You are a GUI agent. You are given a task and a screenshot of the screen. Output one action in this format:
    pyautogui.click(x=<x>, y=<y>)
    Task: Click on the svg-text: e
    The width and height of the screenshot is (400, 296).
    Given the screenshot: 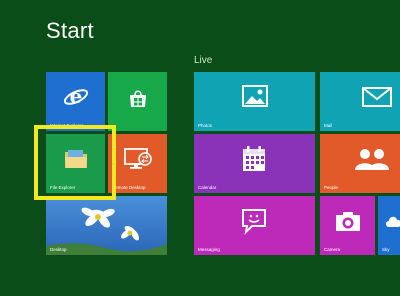 What is the action you would take?
    pyautogui.click(x=76, y=96)
    